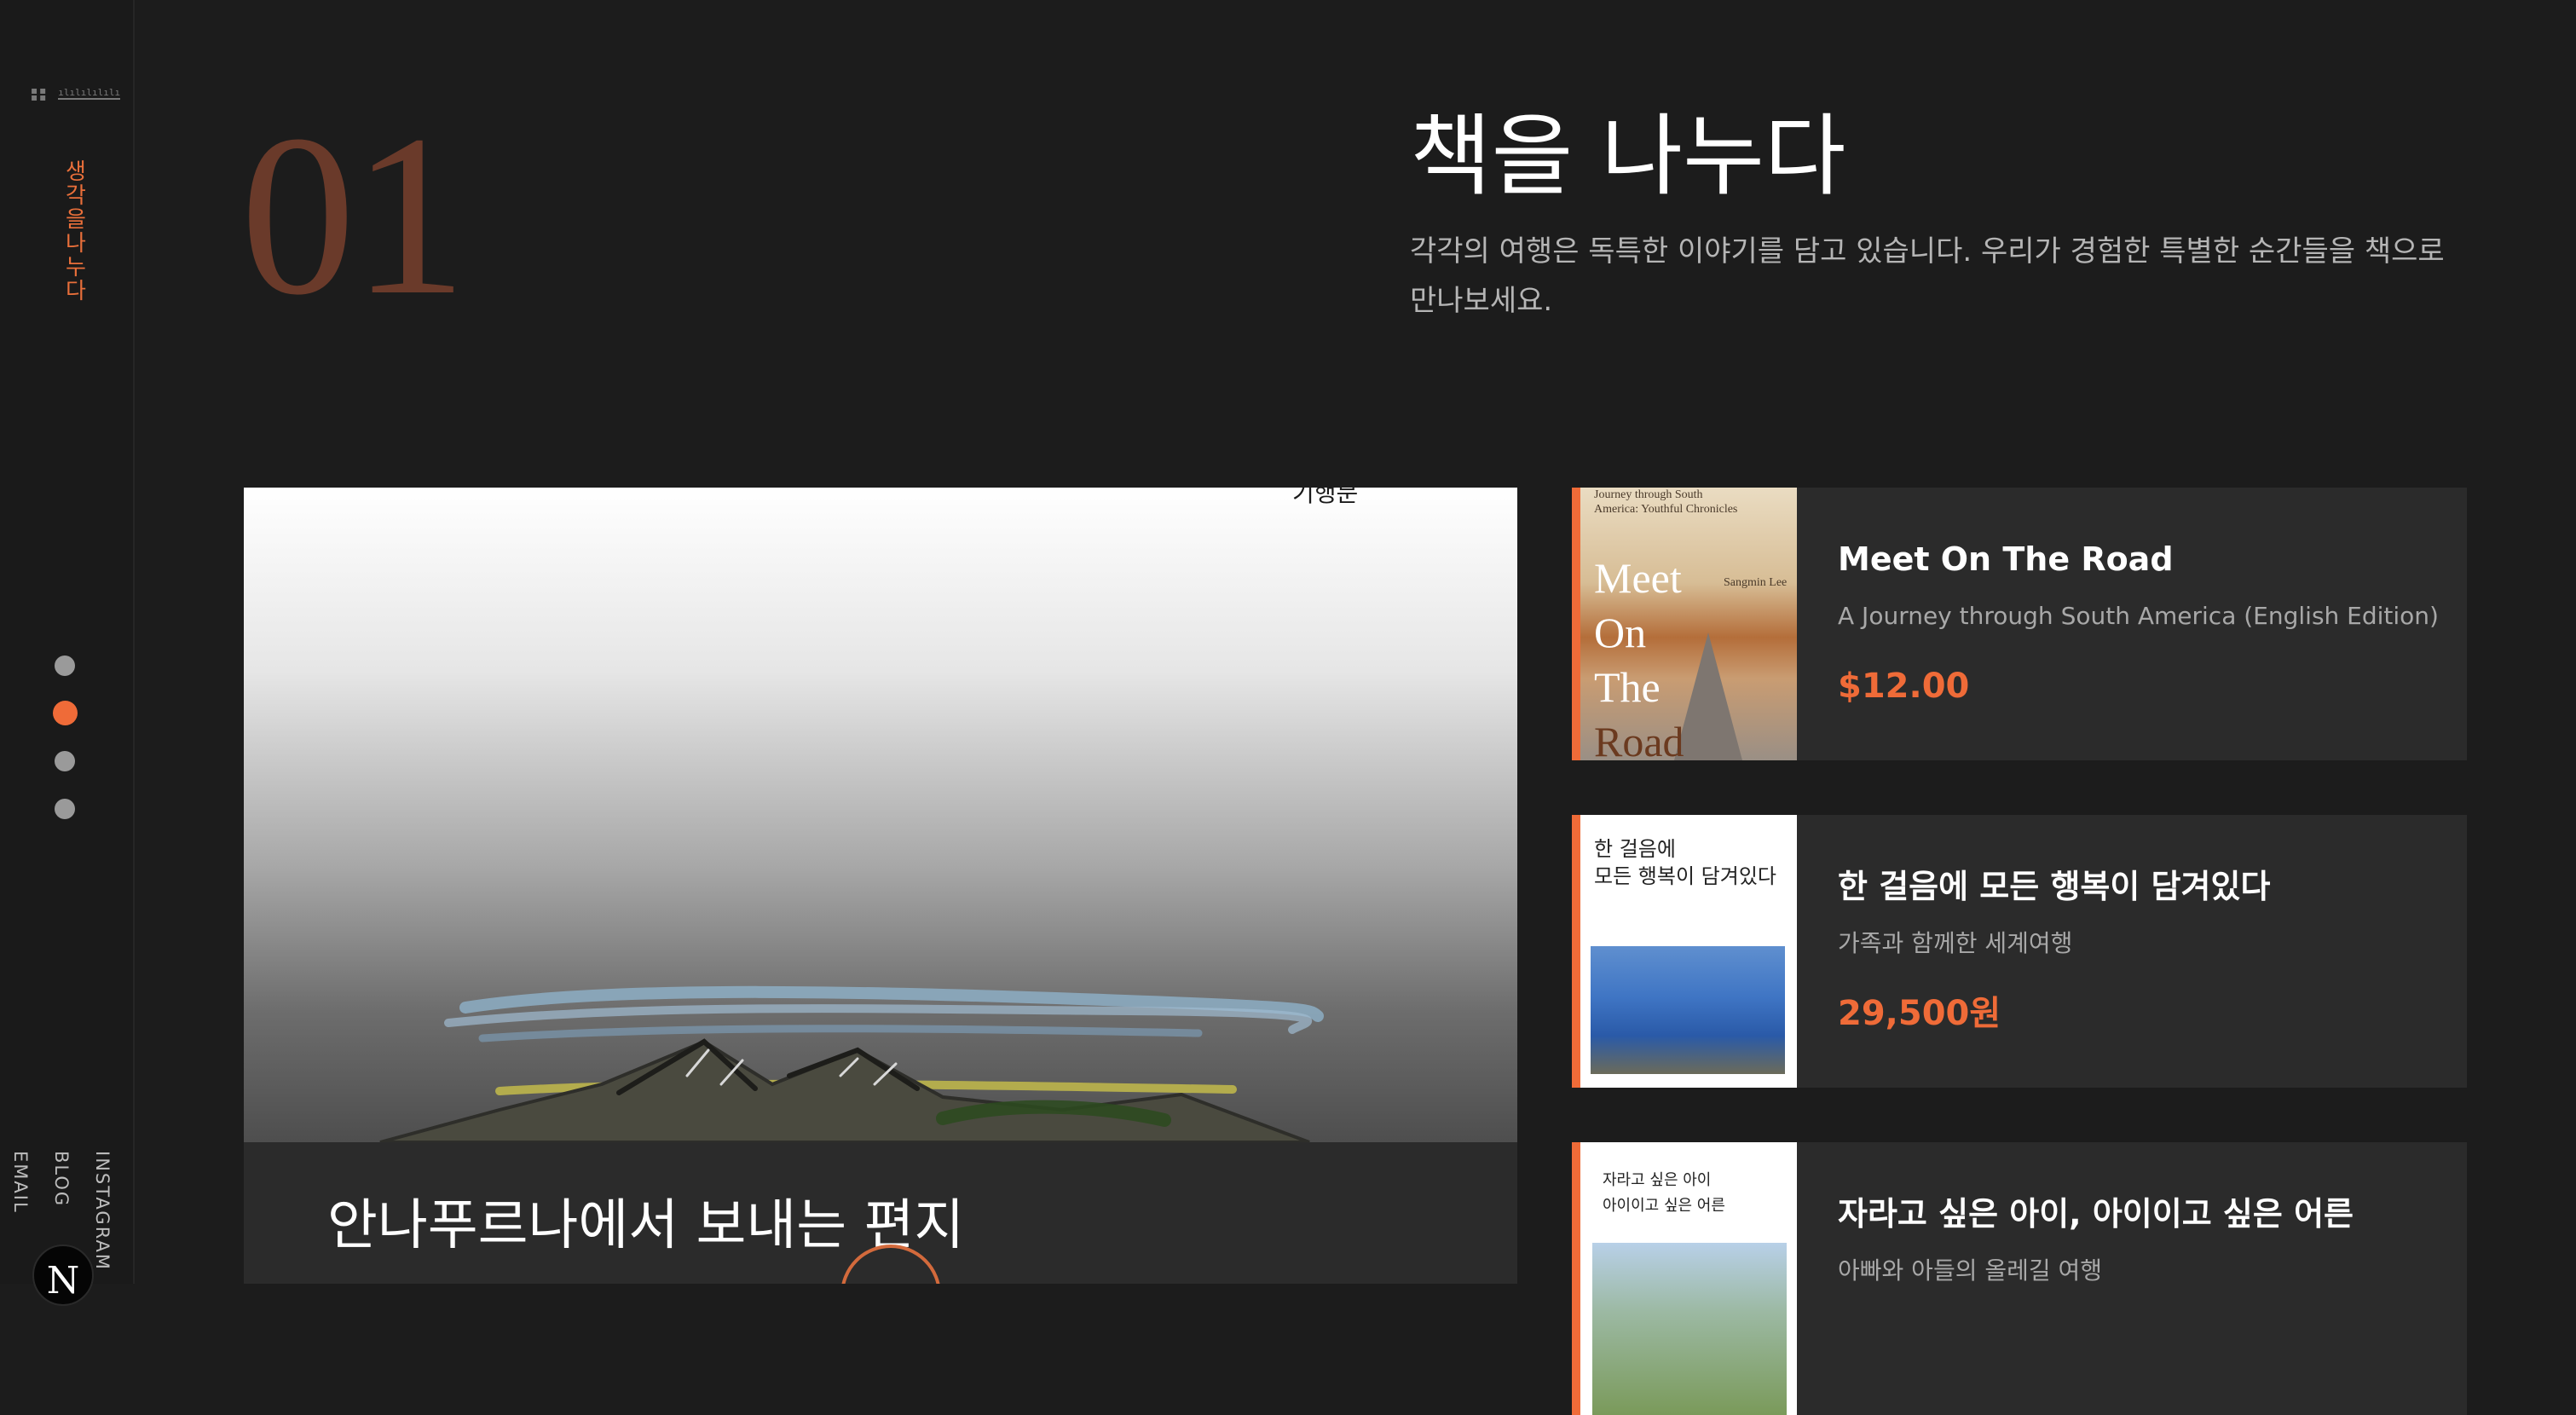 This screenshot has height=1415, width=2576. What do you see at coordinates (1639, 739) in the screenshot?
I see `cover-title-line: Road` at bounding box center [1639, 739].